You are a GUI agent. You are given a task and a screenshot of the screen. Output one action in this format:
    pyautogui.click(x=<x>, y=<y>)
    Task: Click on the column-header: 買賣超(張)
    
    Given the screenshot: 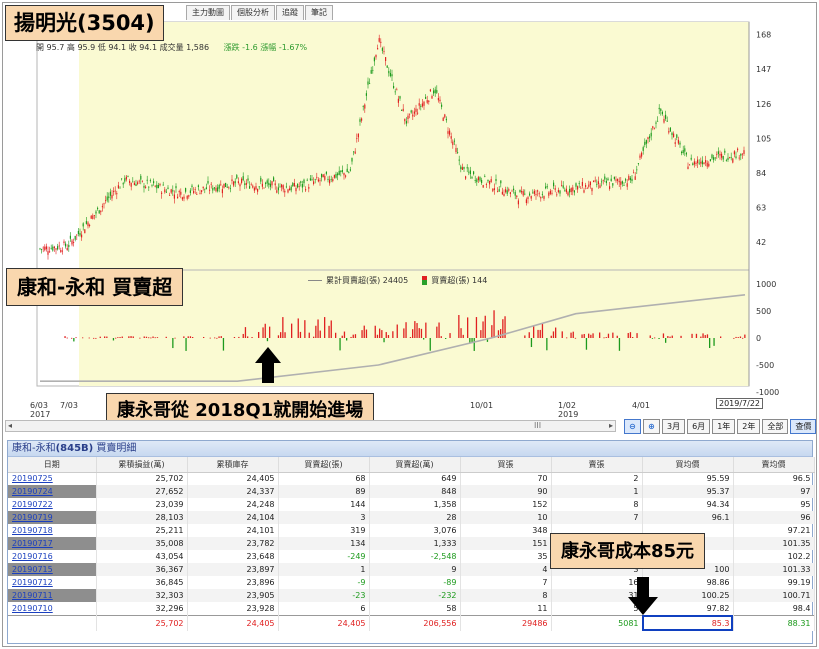 What is the action you would take?
    pyautogui.click(x=324, y=465)
    